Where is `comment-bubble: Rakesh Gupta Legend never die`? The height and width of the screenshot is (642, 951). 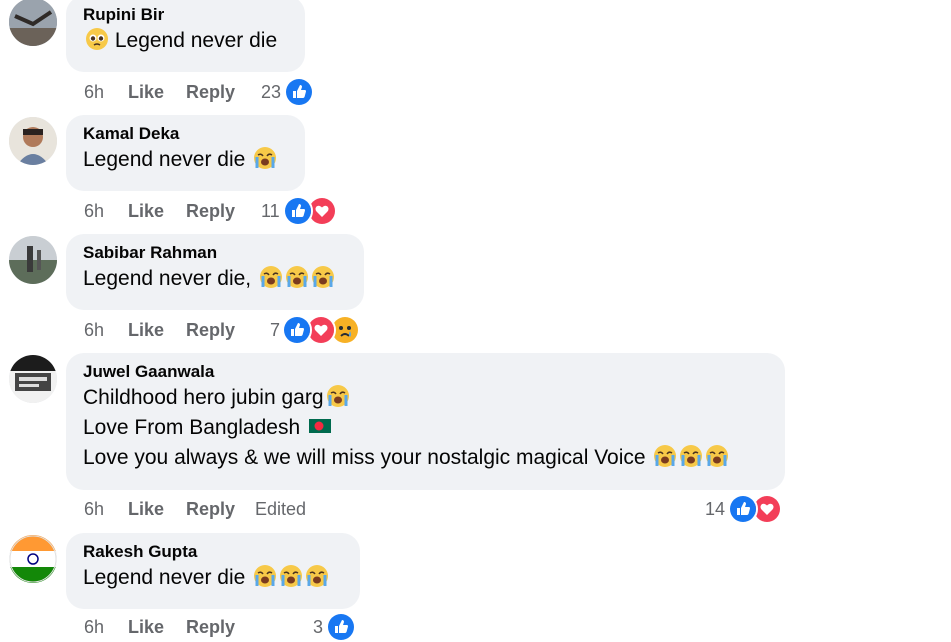
comment-bubble: Rakesh Gupta Legend never die is located at coordinates (213, 571).